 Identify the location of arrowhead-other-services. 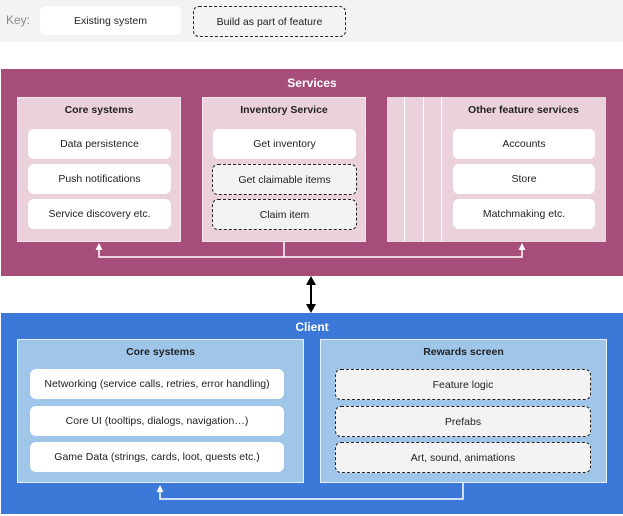
(522, 246).